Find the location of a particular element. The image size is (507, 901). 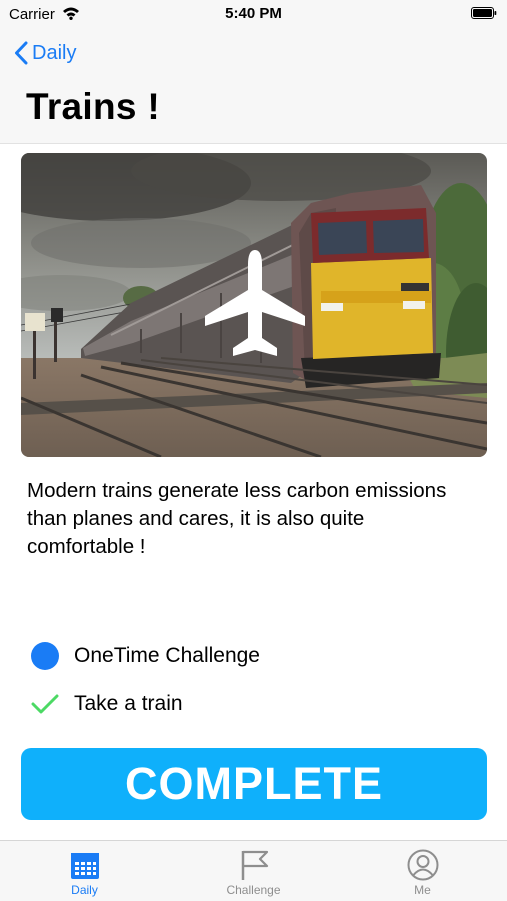

calendar-icon is located at coordinates (84, 866).